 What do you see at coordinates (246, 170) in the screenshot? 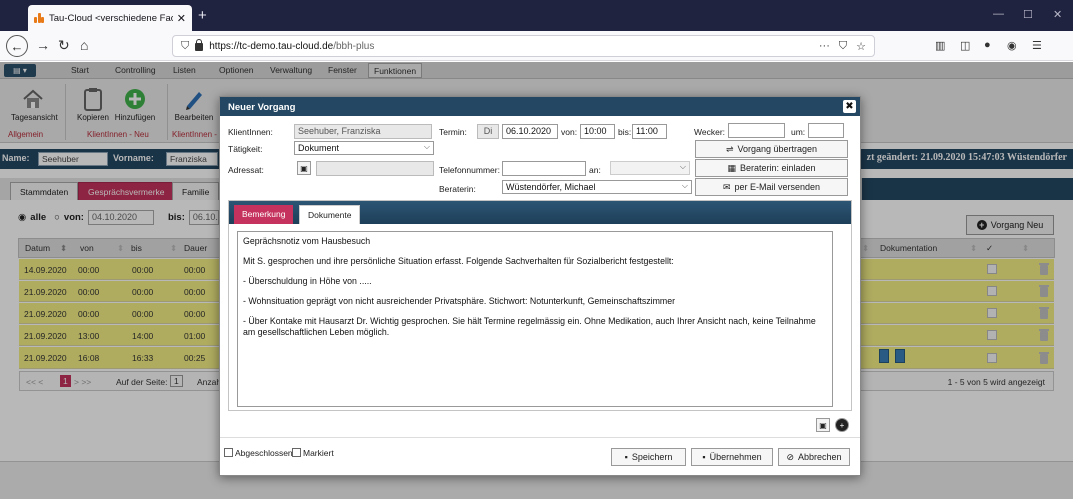
I see `adressat-label: Adressat:` at bounding box center [246, 170].